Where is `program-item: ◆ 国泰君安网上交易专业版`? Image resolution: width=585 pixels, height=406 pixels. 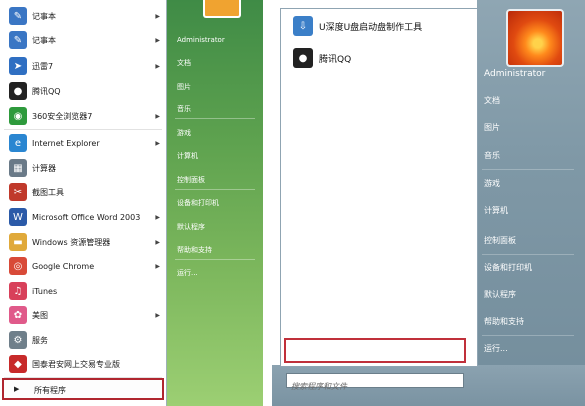 program-item: ◆ 国泰君安网上交易专业版 is located at coordinates (83, 364).